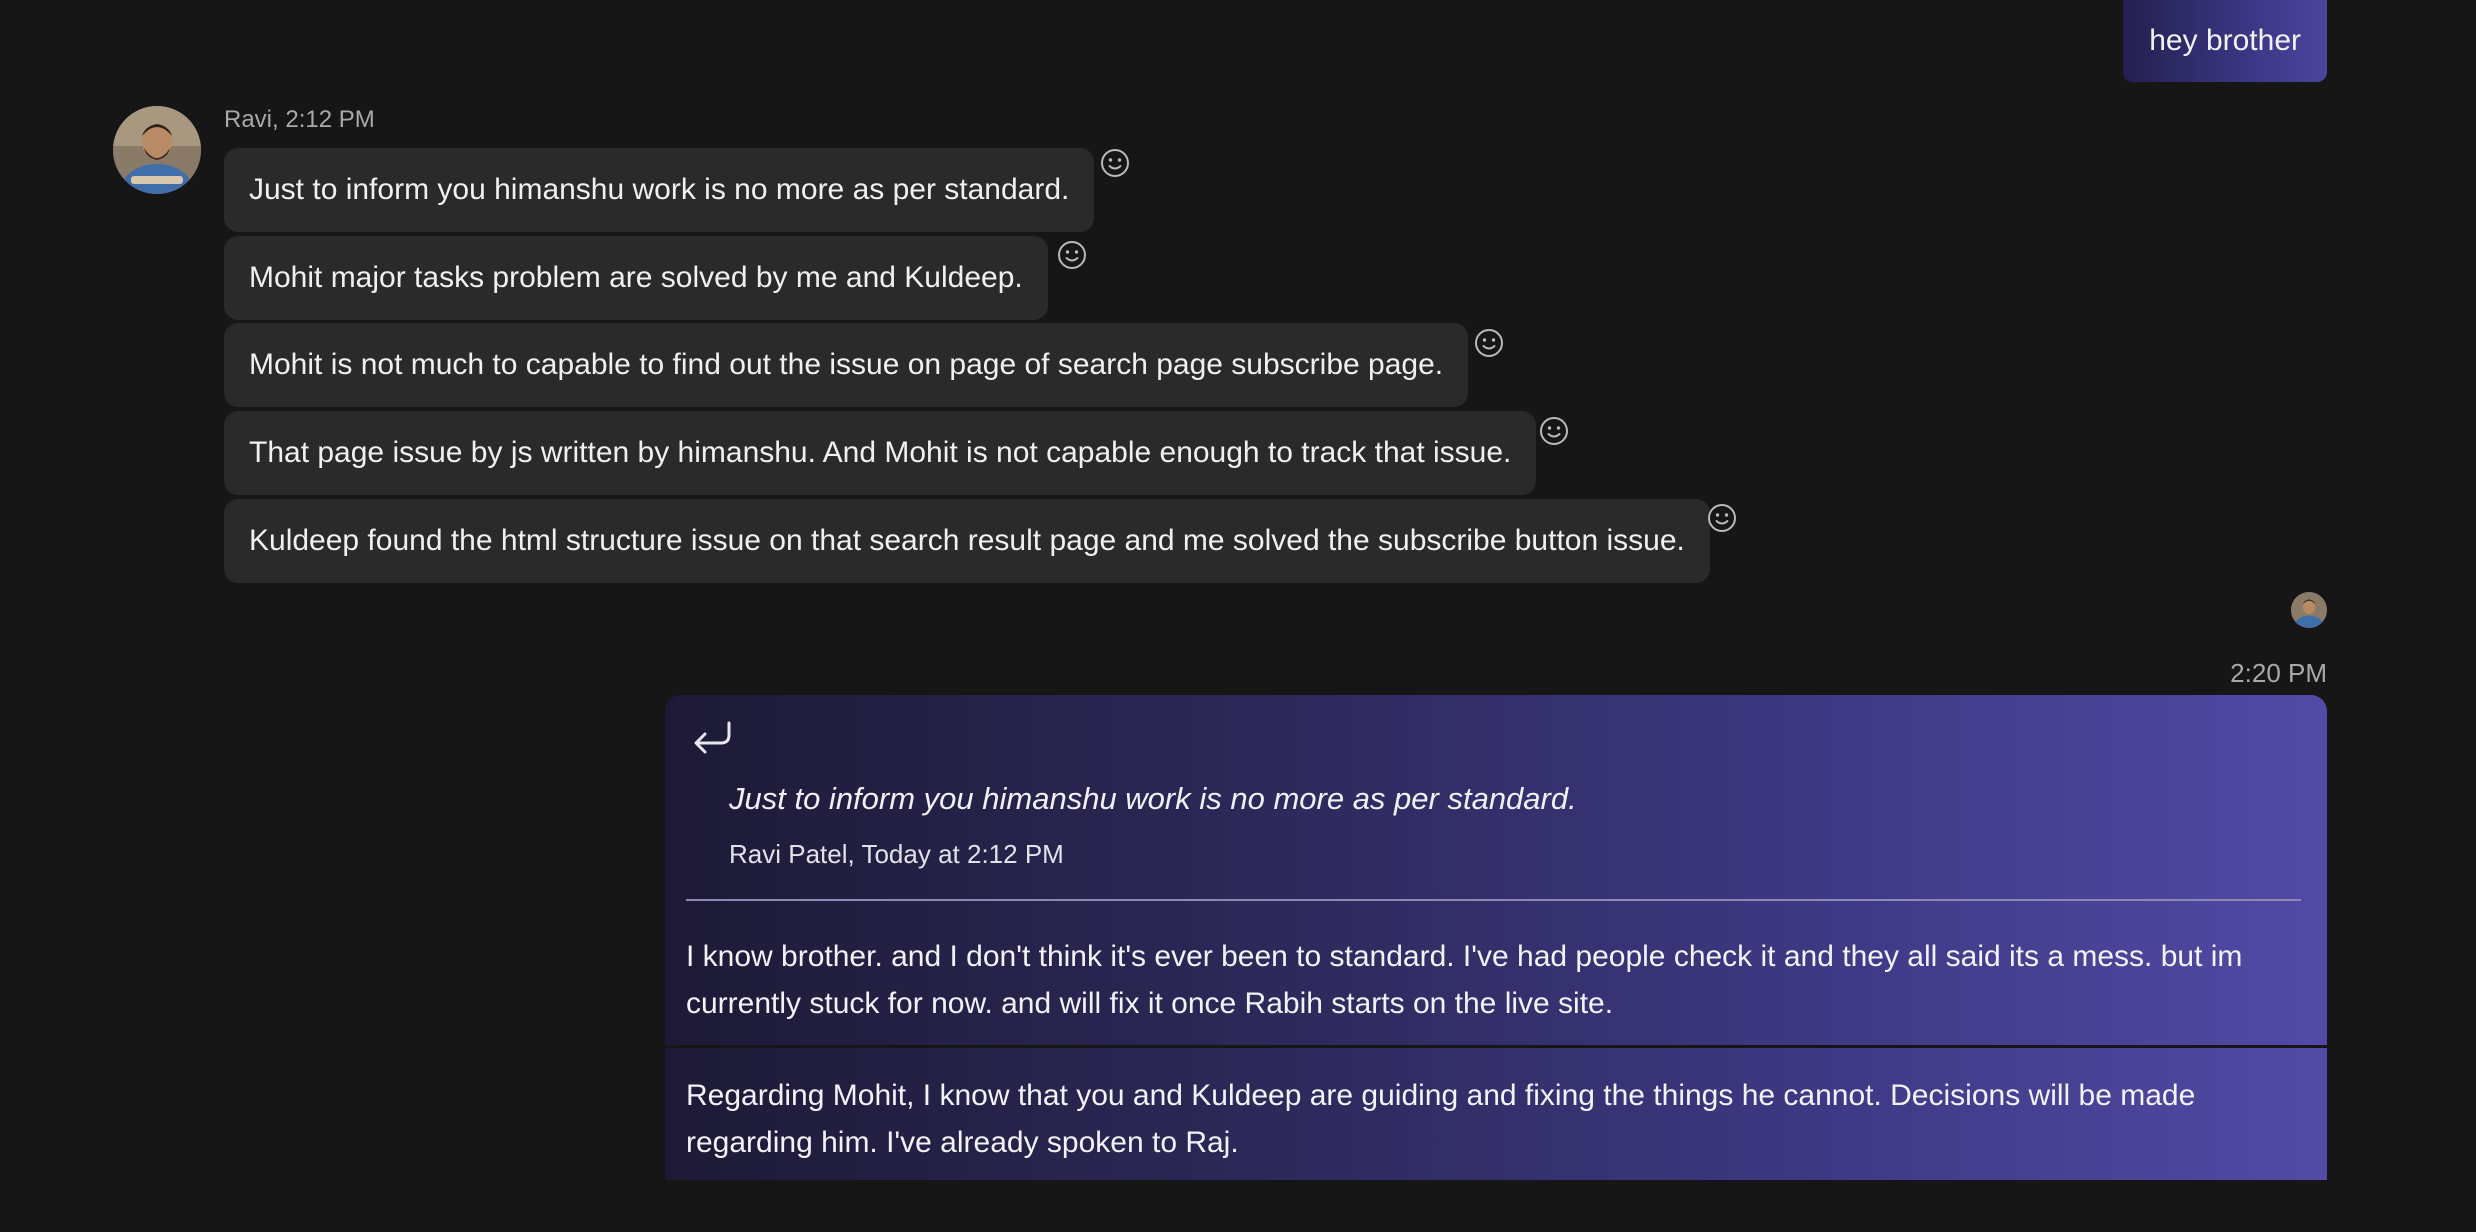 Image resolution: width=2476 pixels, height=1232 pixels. I want to click on message-time: 2:20 PM, so click(2278, 673).